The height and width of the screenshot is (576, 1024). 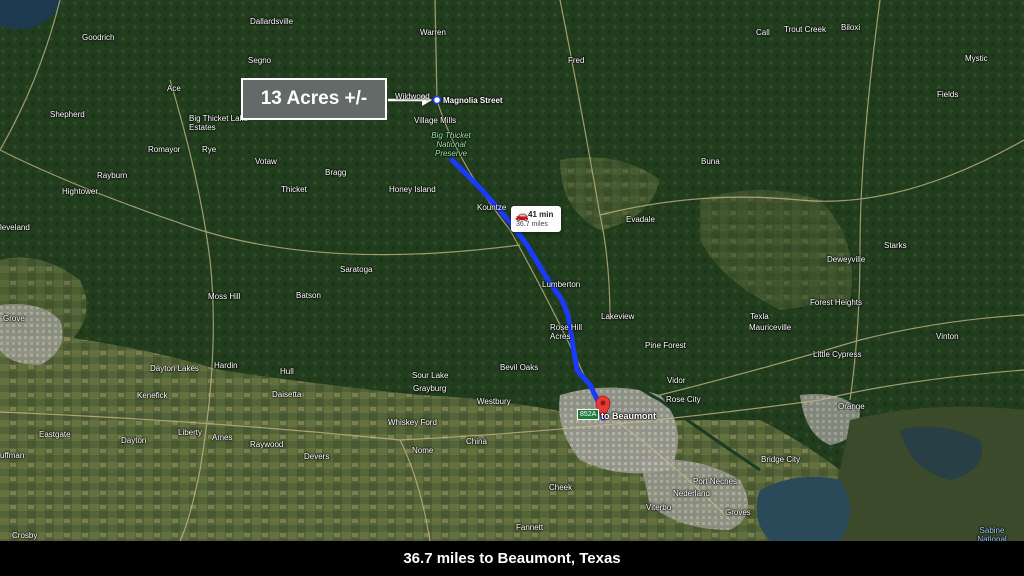 What do you see at coordinates (566, 332) in the screenshot?
I see `place-label: Rose Hill Acres` at bounding box center [566, 332].